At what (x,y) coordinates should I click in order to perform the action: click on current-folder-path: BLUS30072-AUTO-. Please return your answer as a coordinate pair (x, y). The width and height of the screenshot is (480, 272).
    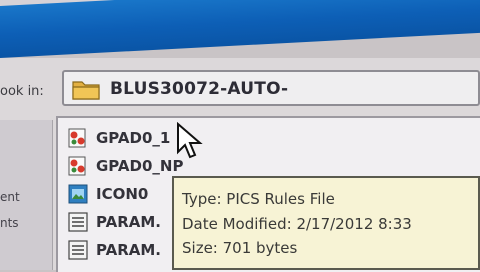
    Looking at the image, I should click on (199, 89).